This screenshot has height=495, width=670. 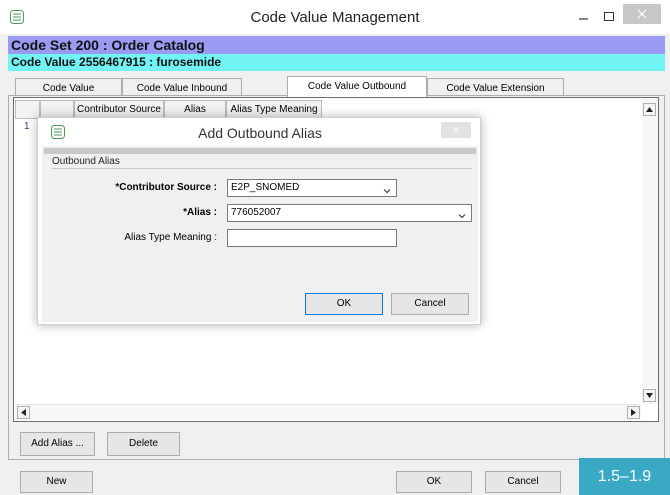 I want to click on dialog-title: Add Outbound Alias, so click(x=260, y=133).